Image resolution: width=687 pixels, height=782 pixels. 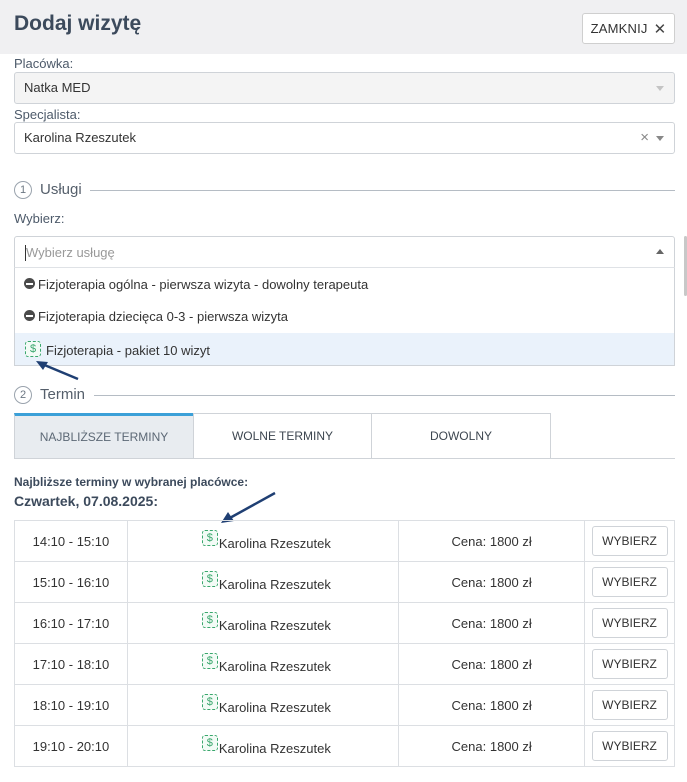 I want to click on specialist-select-value: Karolina Rzeszutek, so click(x=80, y=137).